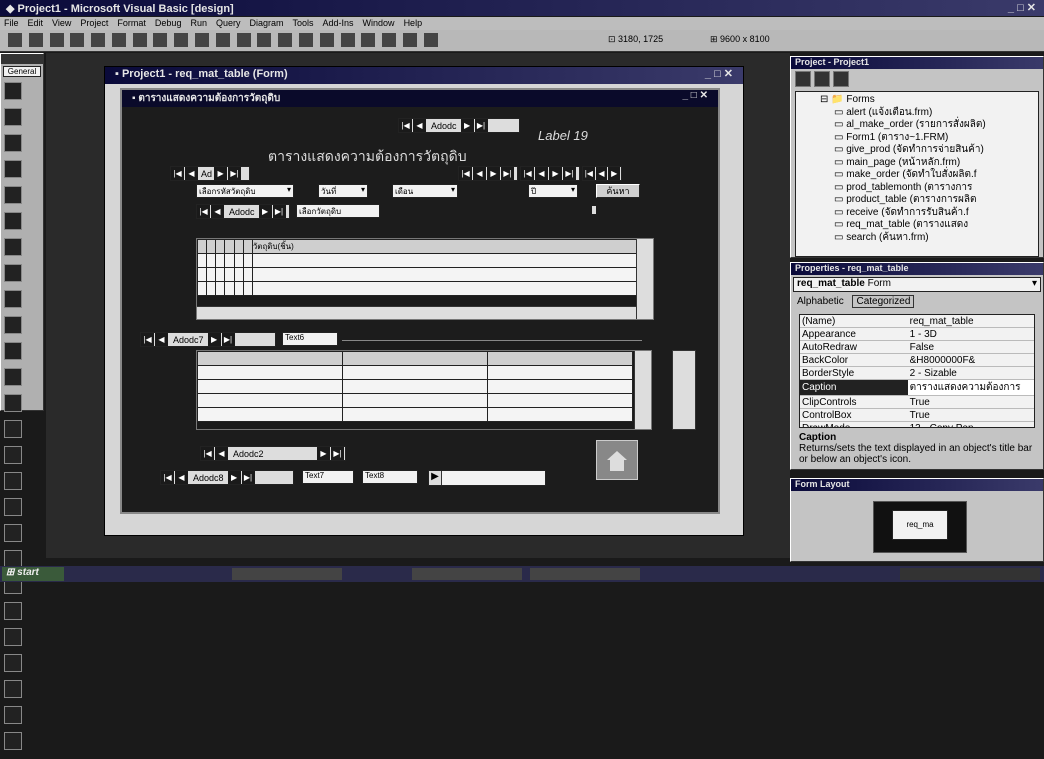 Image resolution: width=1044 pixels, height=759 pixels. Describe the element at coordinates (303, 23) in the screenshot. I see `menu-tools: Tools` at that location.